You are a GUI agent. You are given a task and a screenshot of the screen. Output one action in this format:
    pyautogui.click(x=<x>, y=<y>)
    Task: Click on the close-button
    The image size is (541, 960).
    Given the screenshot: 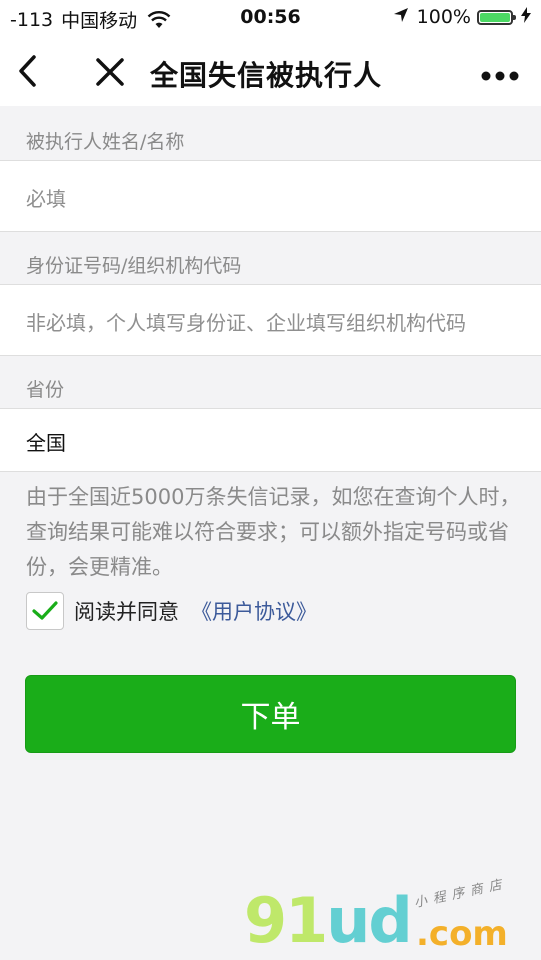 What is the action you would take?
    pyautogui.click(x=110, y=72)
    